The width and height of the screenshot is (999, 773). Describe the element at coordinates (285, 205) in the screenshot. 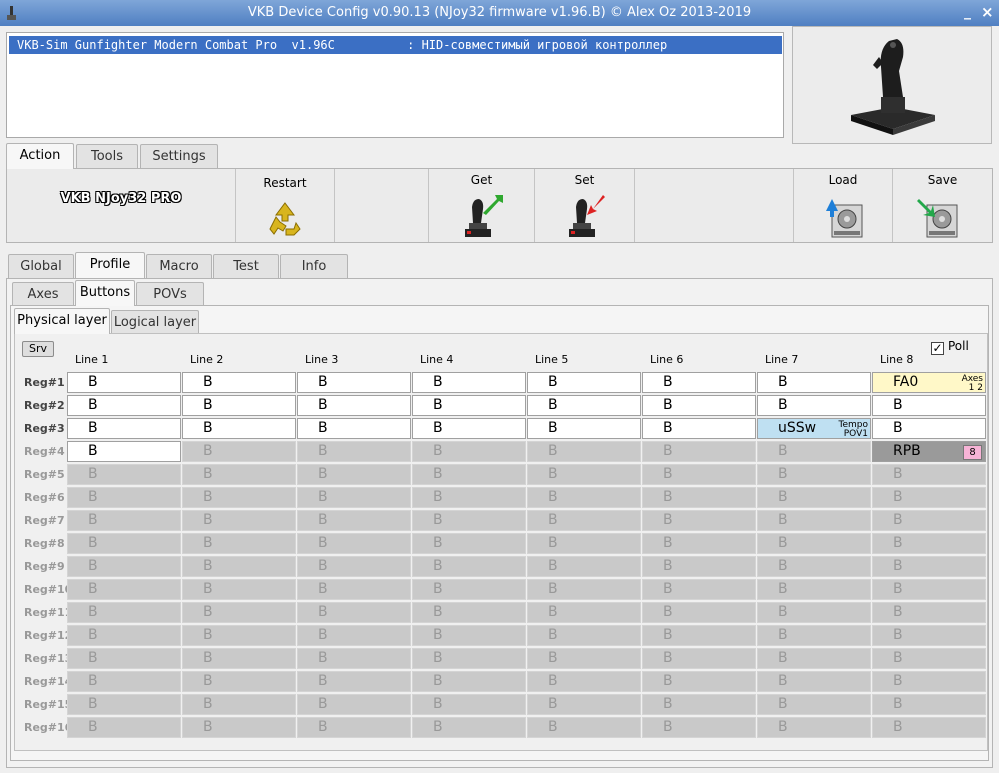

I see `restart-button: Restart` at that location.